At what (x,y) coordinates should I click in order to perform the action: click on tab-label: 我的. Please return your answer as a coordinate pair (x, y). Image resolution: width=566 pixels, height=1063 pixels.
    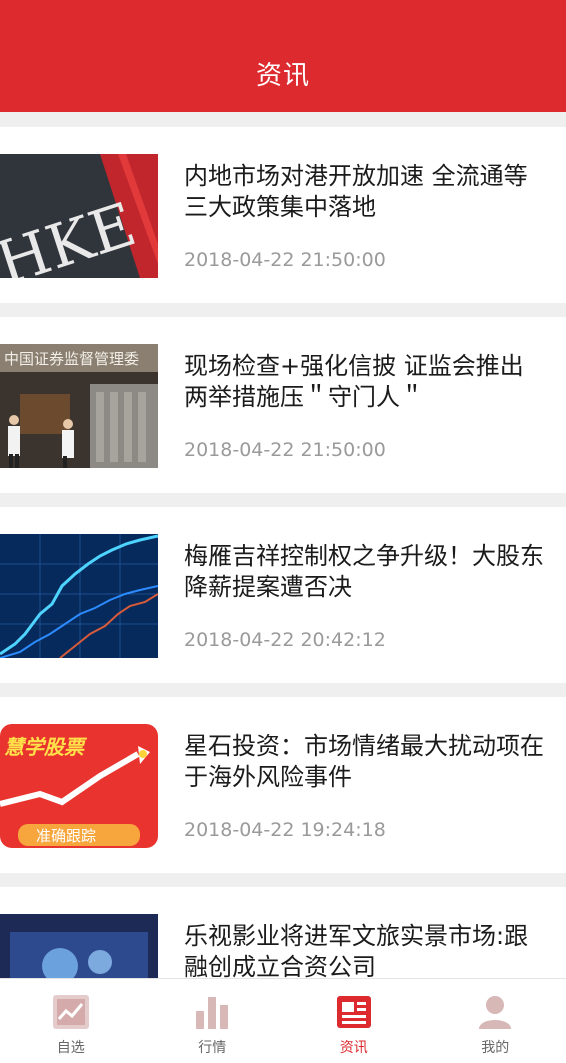
    Looking at the image, I should click on (495, 1048).